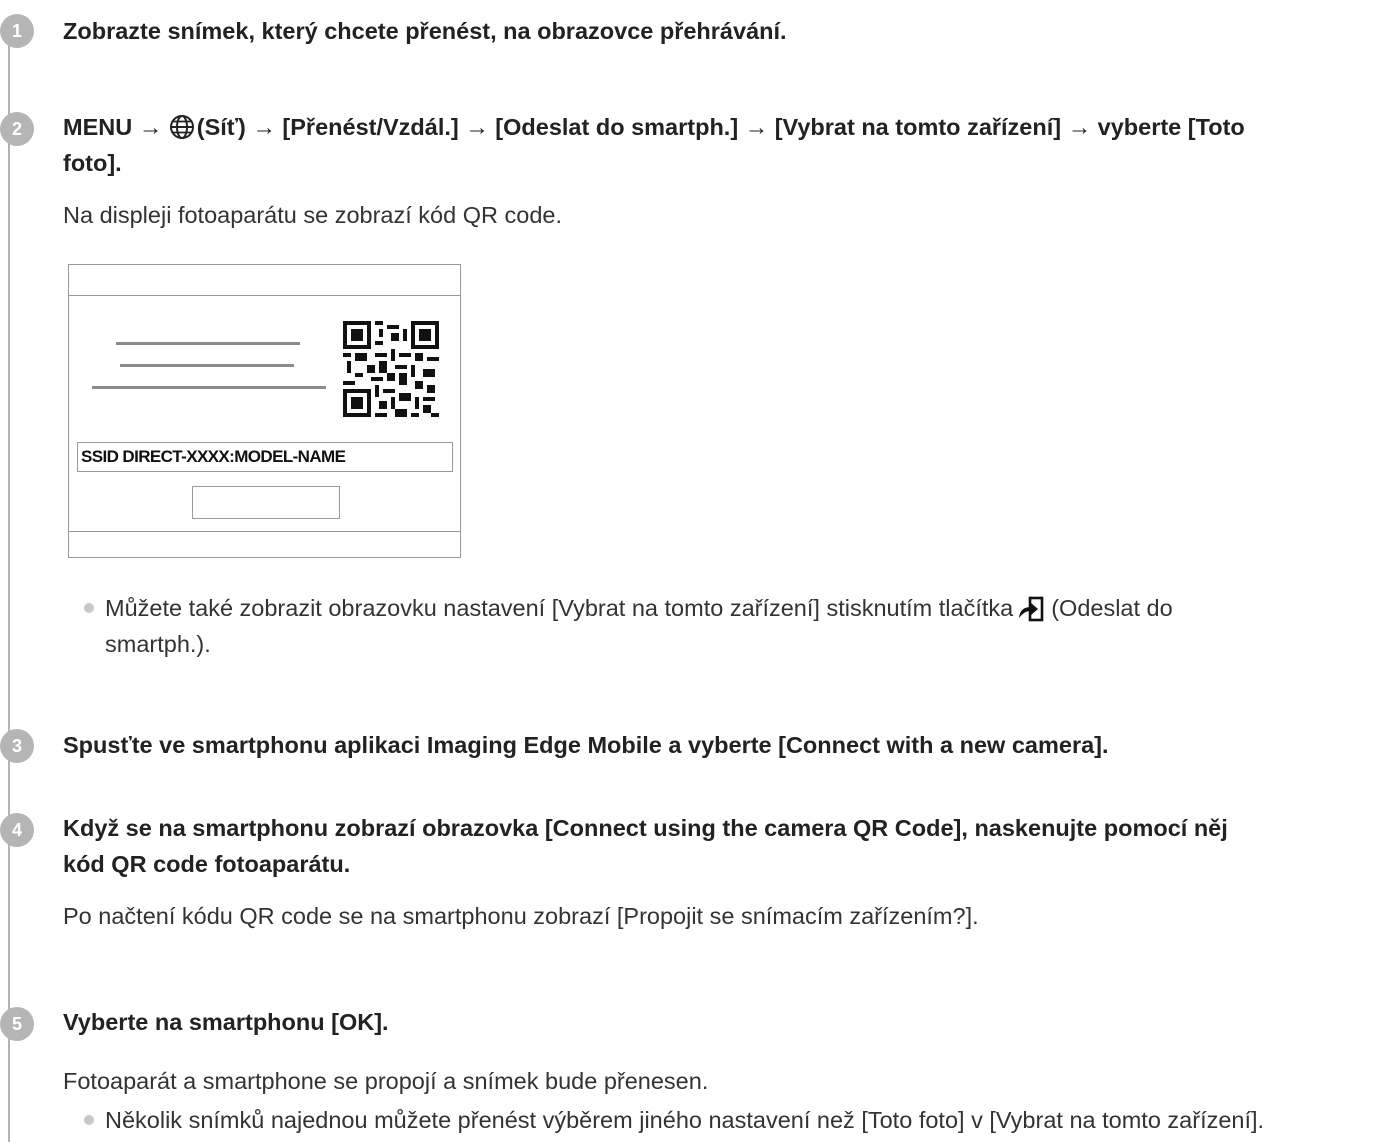  What do you see at coordinates (92, 163) in the screenshot?
I see `step-2-title-end: foto].` at bounding box center [92, 163].